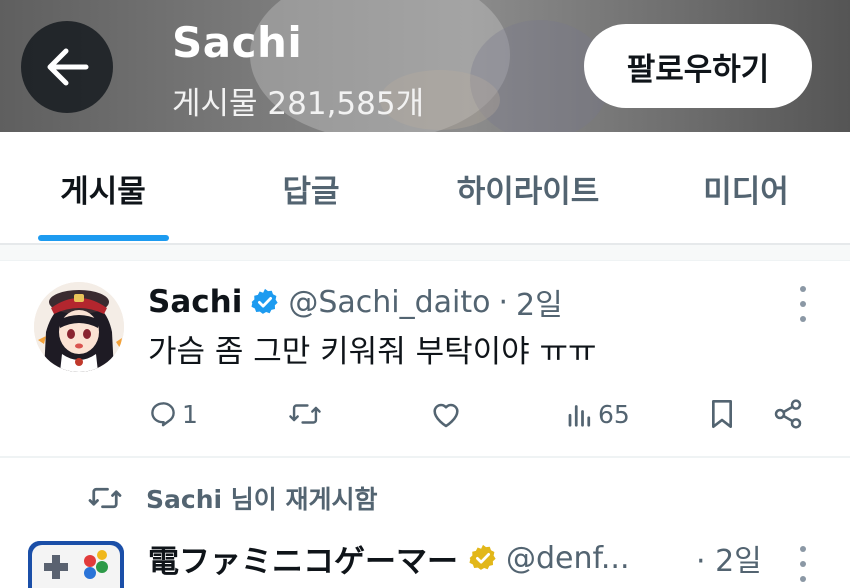 This screenshot has height=588, width=850. What do you see at coordinates (614, 414) in the screenshot?
I see `views-count: 65` at bounding box center [614, 414].